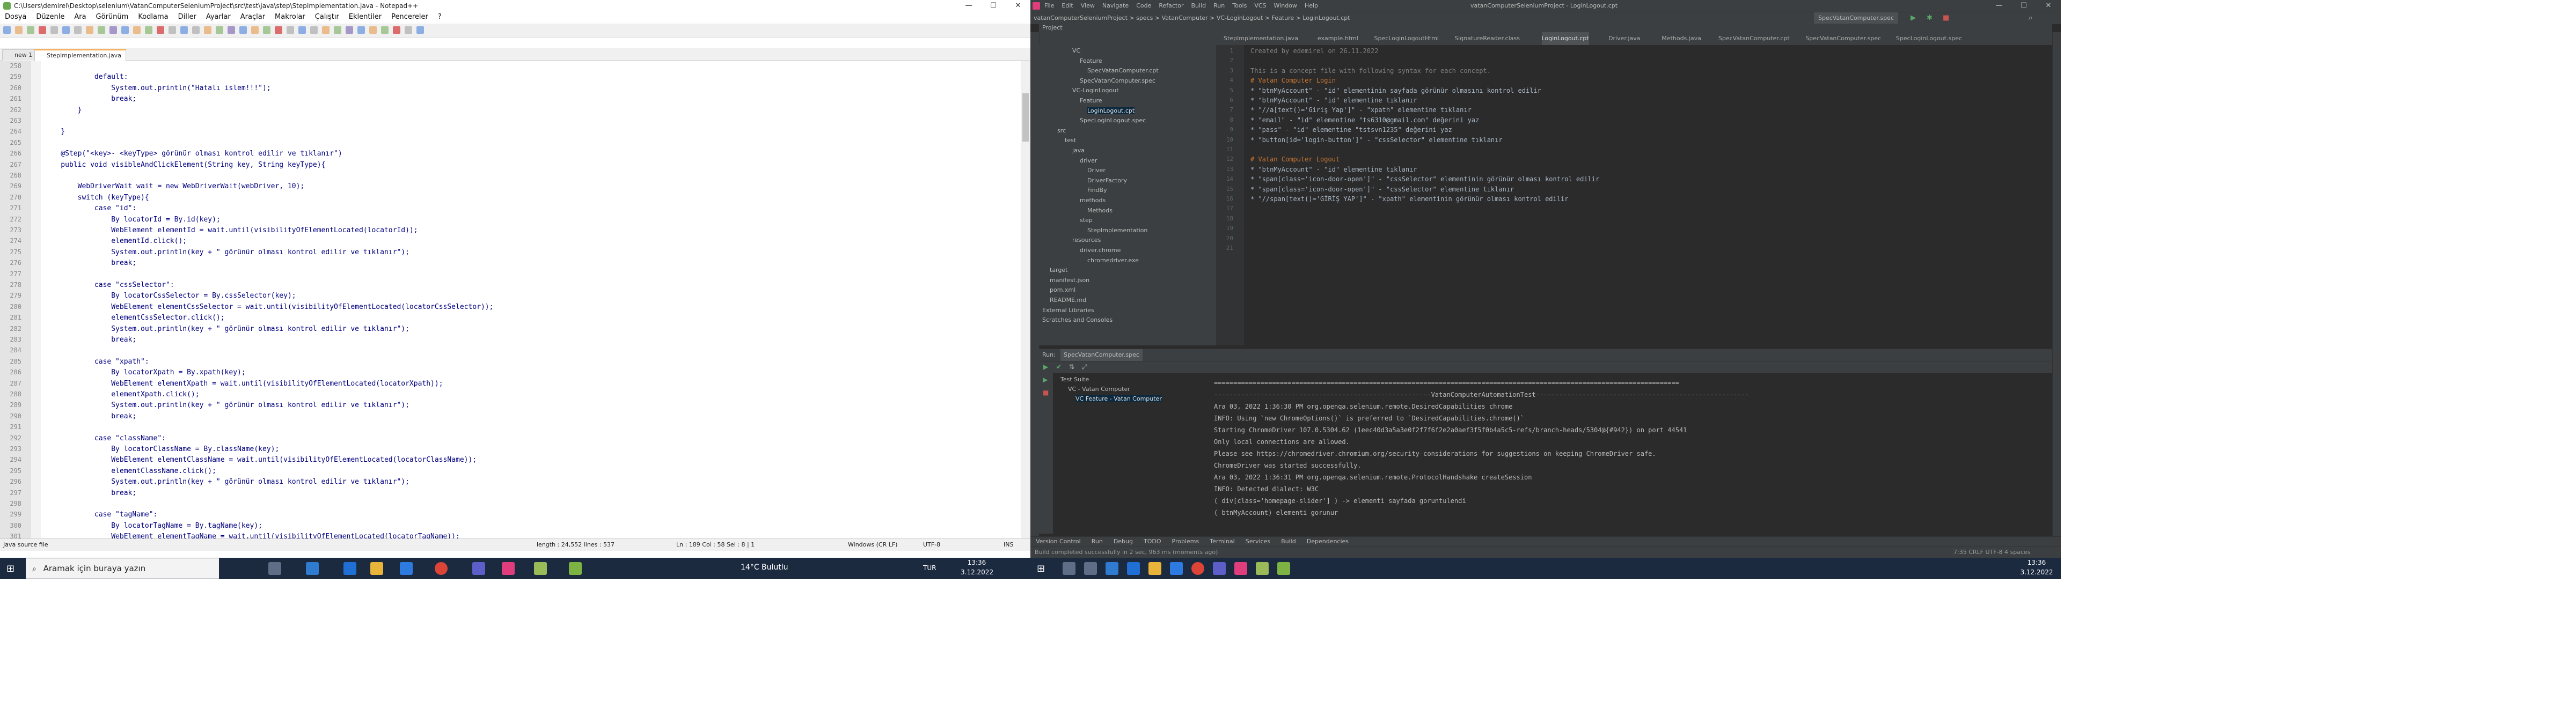 The height and width of the screenshot is (724, 2576). Describe the element at coordinates (1100, 250) in the screenshot. I see `project-tree-item: driver.chrome` at that location.